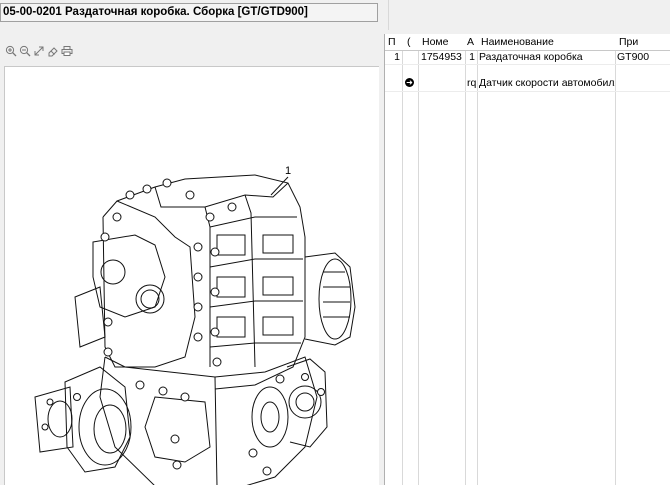 Image resolution: width=670 pixels, height=485 pixels. I want to click on print-icon, so click(66, 51).